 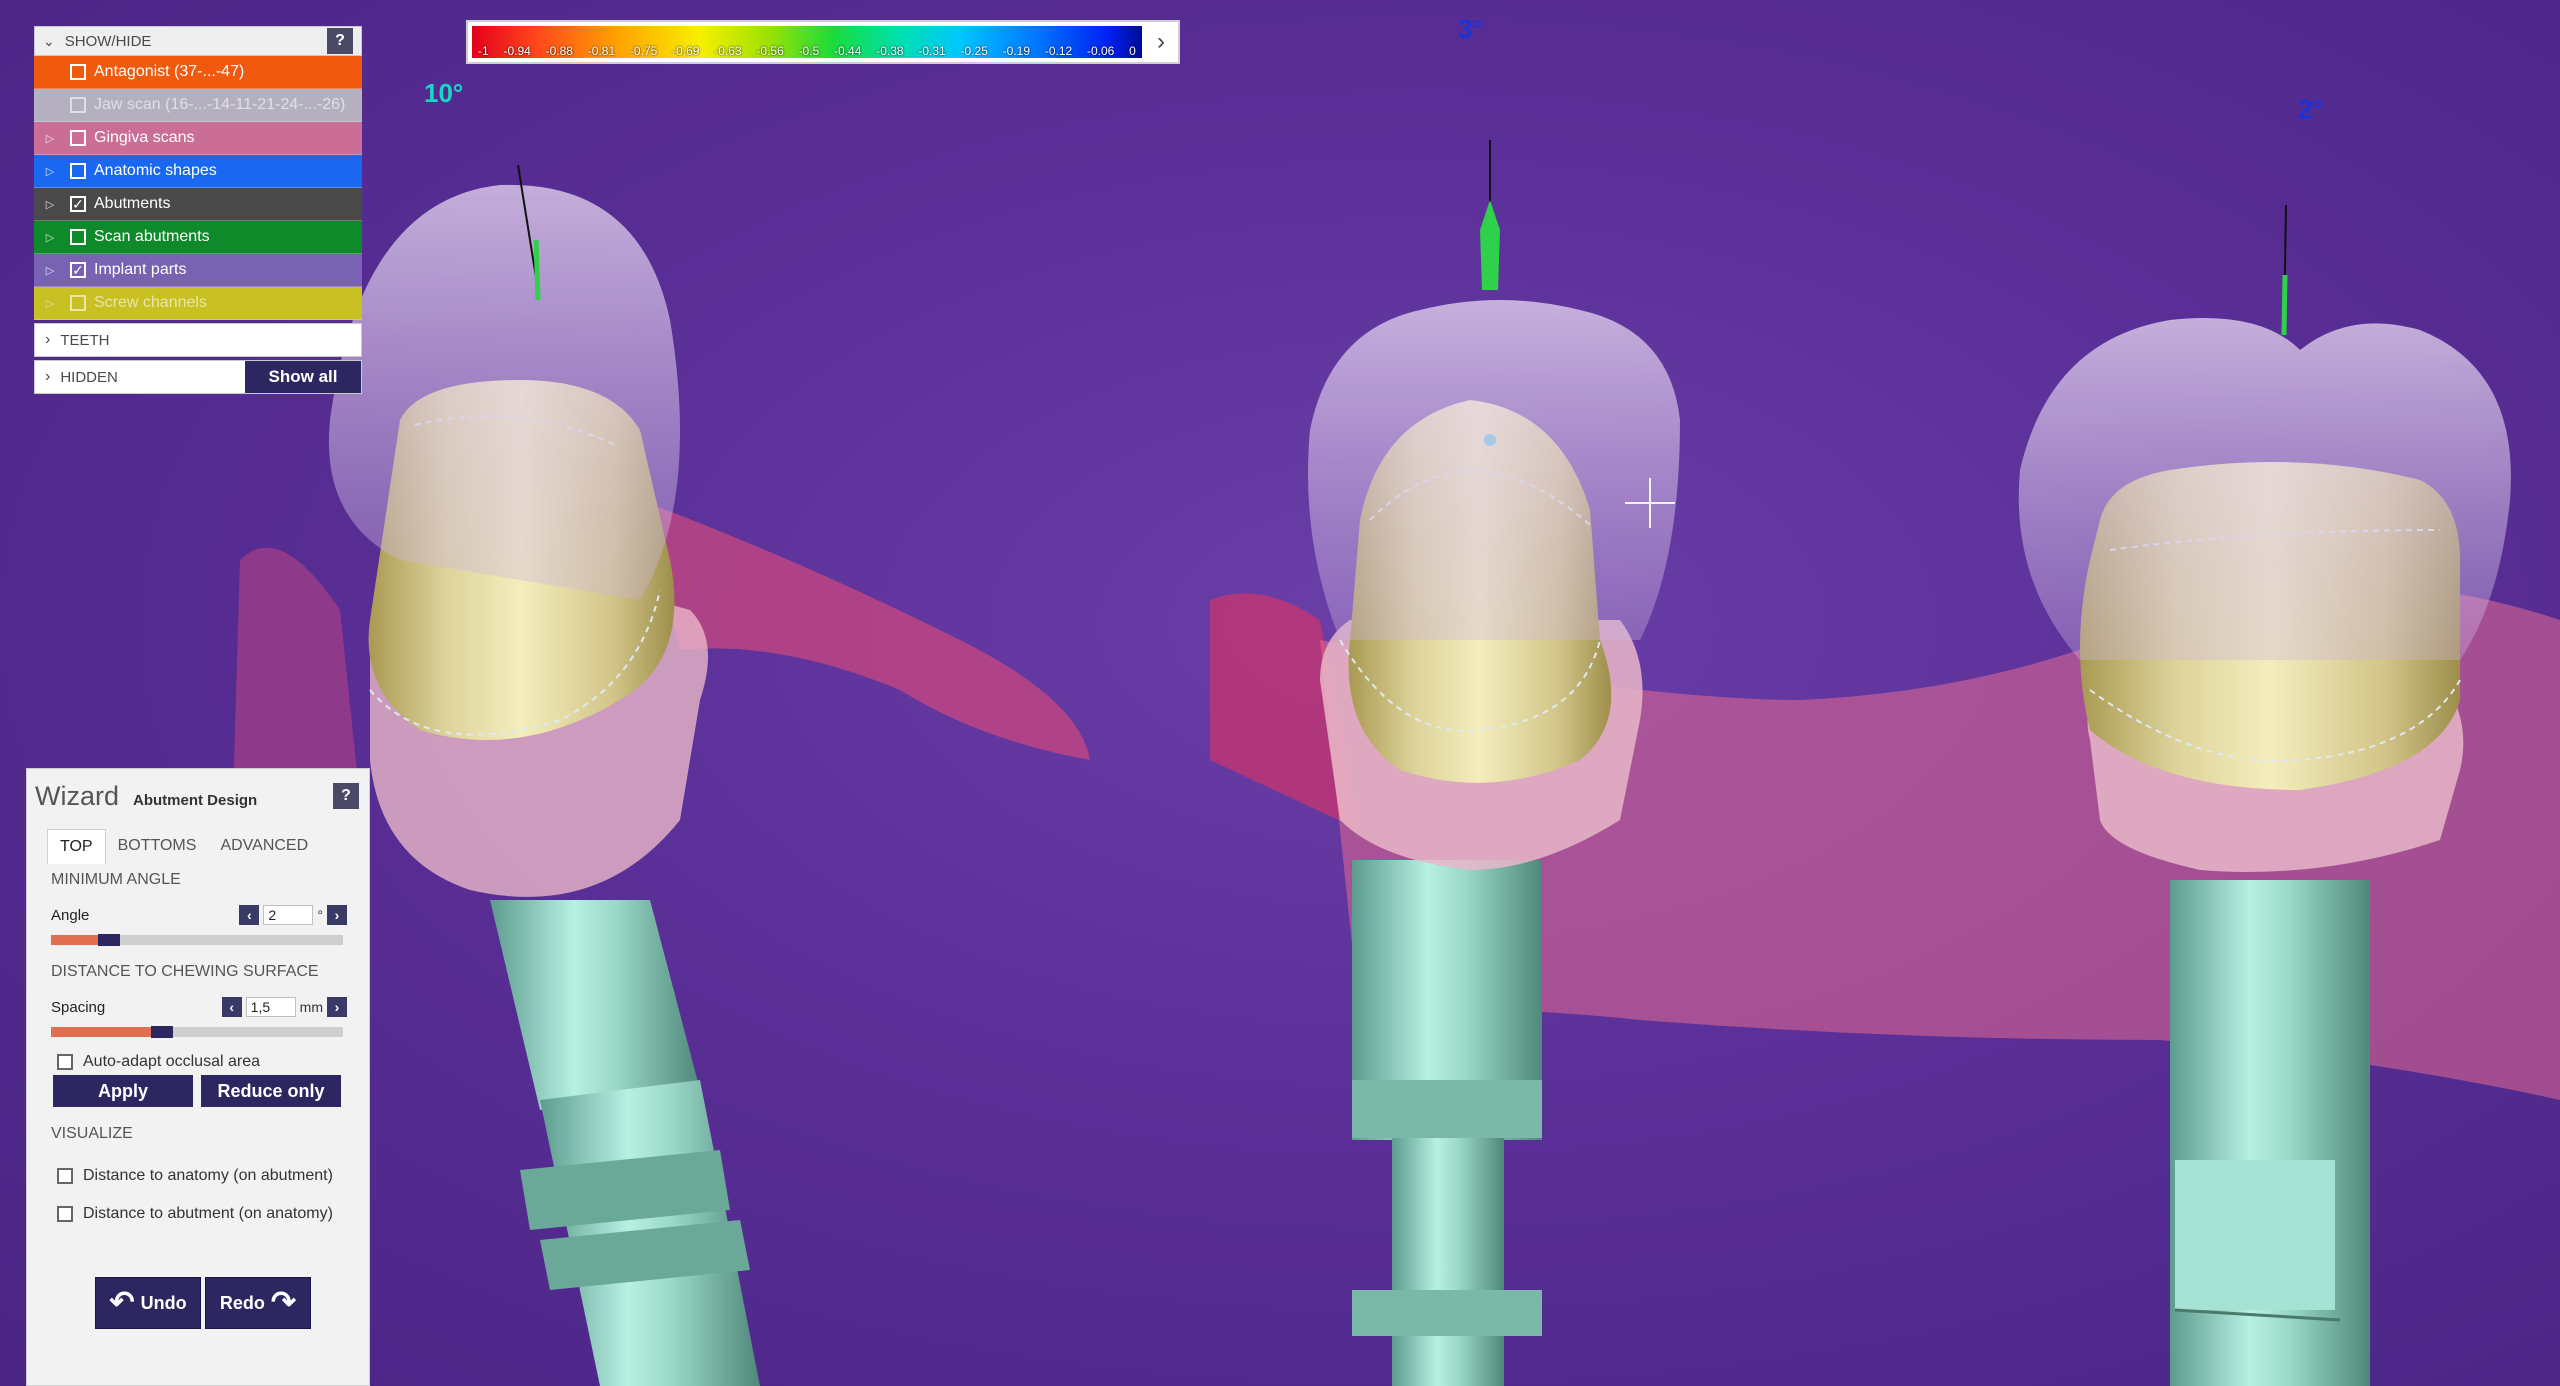 I want to click on angle-input: 2, so click(x=288, y=915).